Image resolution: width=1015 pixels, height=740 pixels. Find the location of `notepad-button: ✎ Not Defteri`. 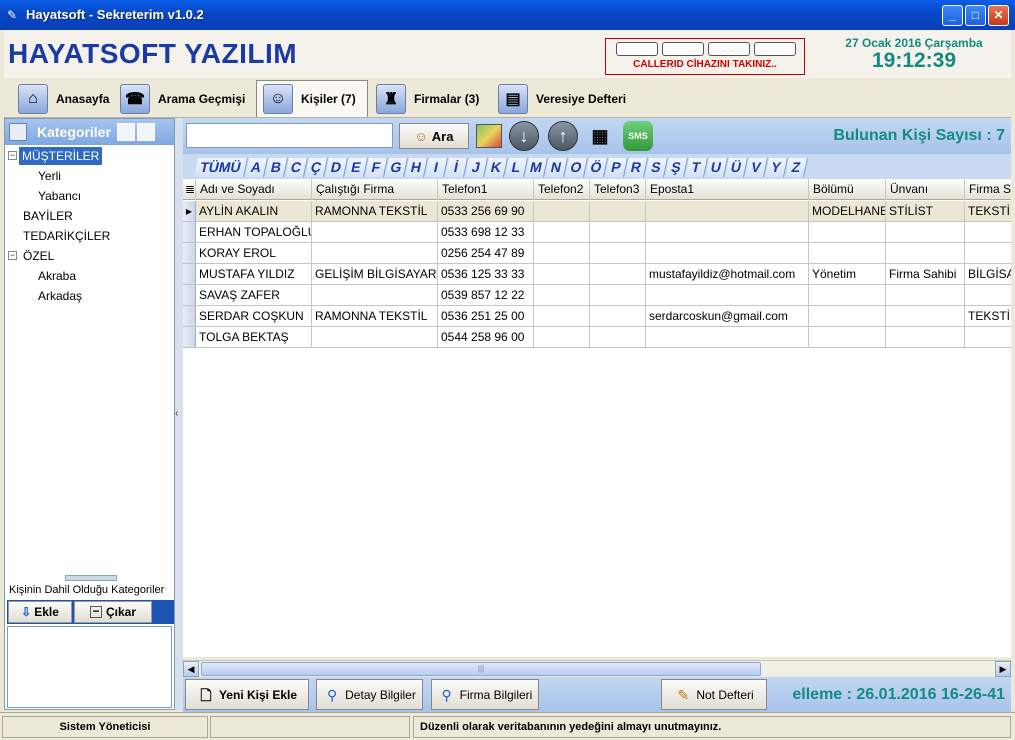

notepad-button: ✎ Not Defteri is located at coordinates (714, 694).